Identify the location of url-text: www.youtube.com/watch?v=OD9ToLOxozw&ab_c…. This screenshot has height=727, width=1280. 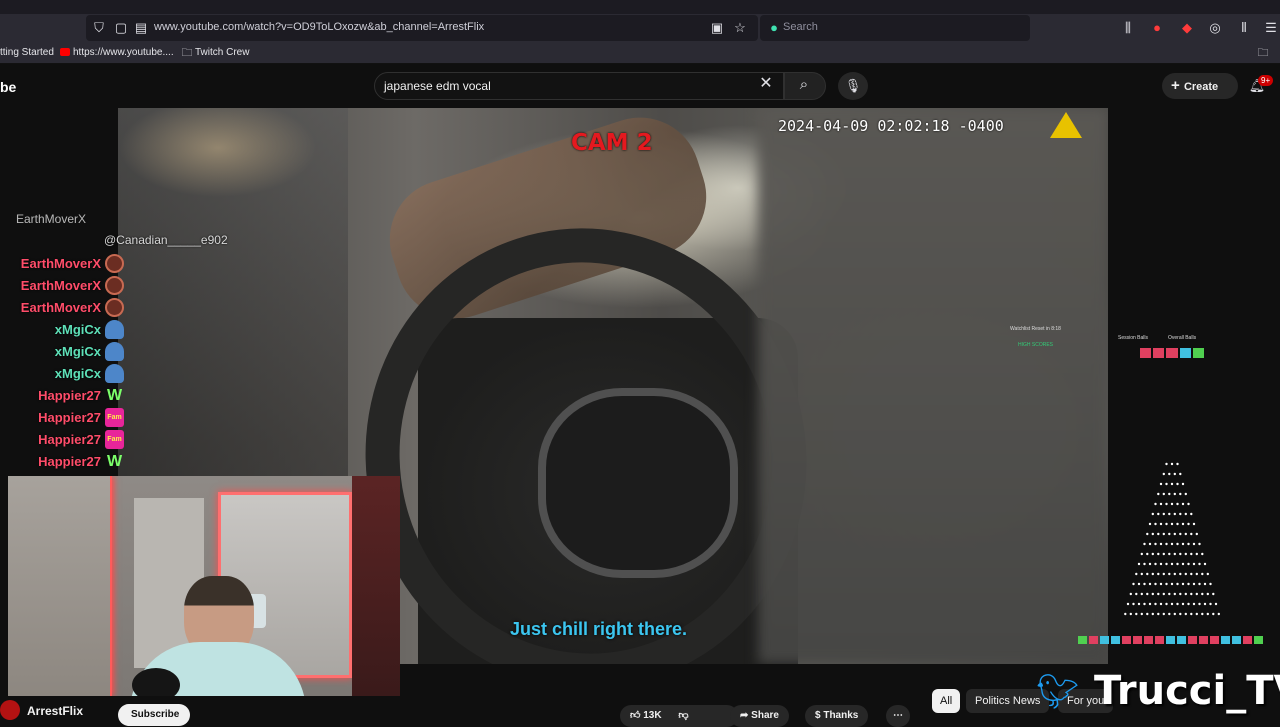
(319, 27).